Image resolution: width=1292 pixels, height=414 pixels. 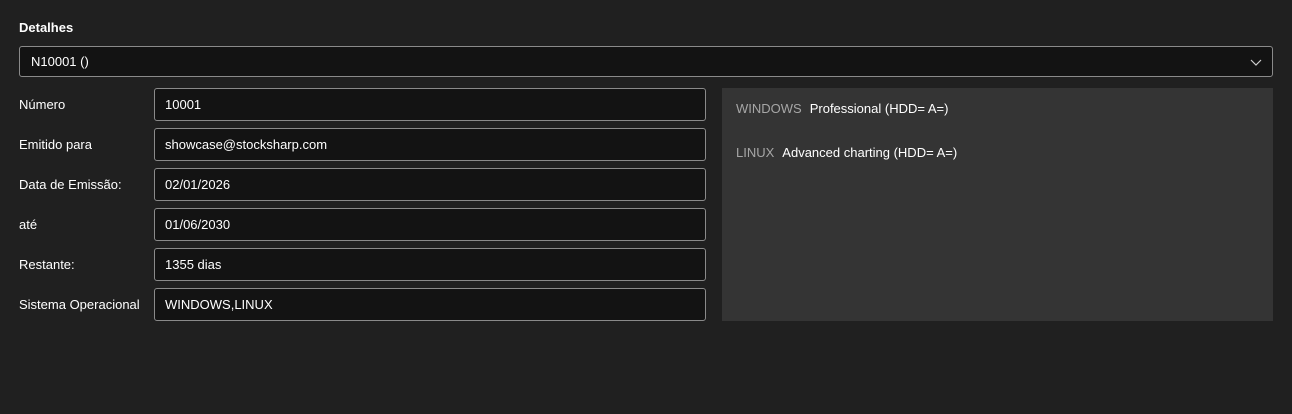 I want to click on feature-item: WINDOWS Professional (HDD= A=), so click(x=842, y=108).